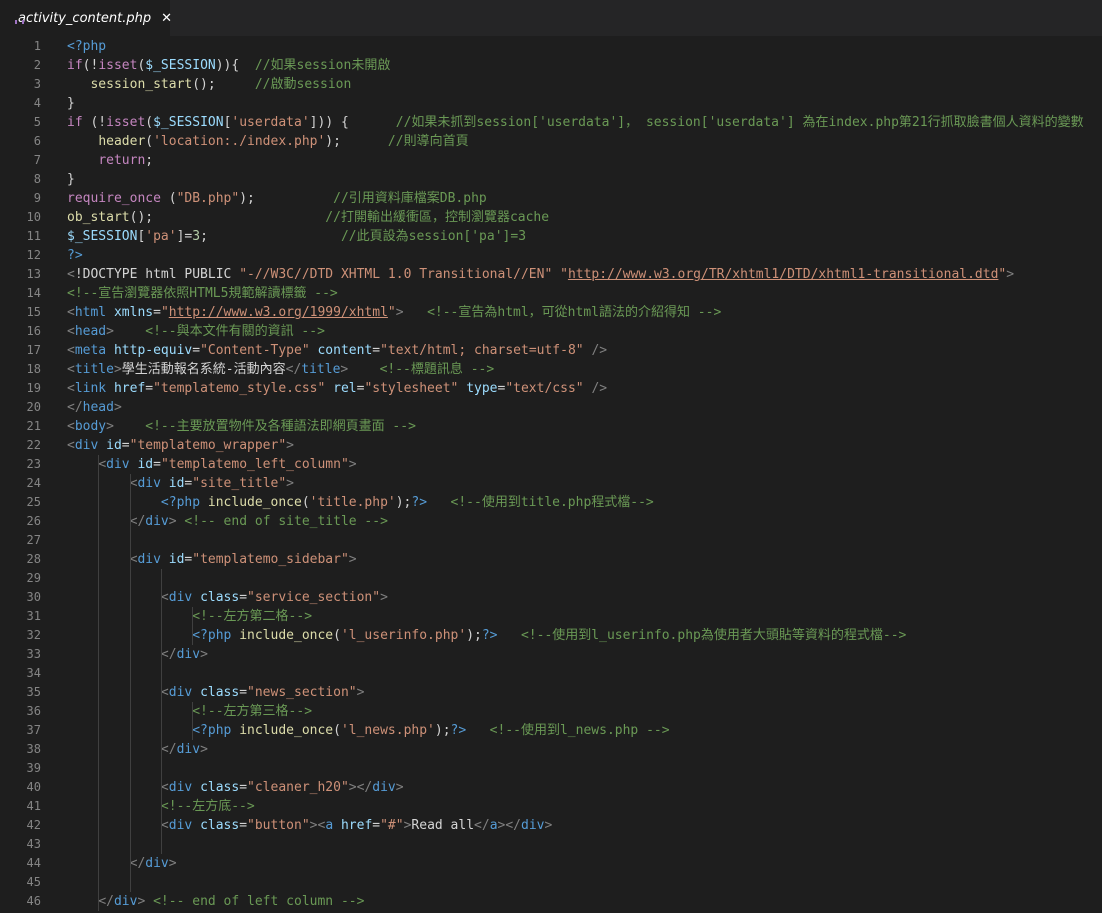 This screenshot has height=913, width=1102. What do you see at coordinates (551, 768) in the screenshot?
I see `code-line: 39` at bounding box center [551, 768].